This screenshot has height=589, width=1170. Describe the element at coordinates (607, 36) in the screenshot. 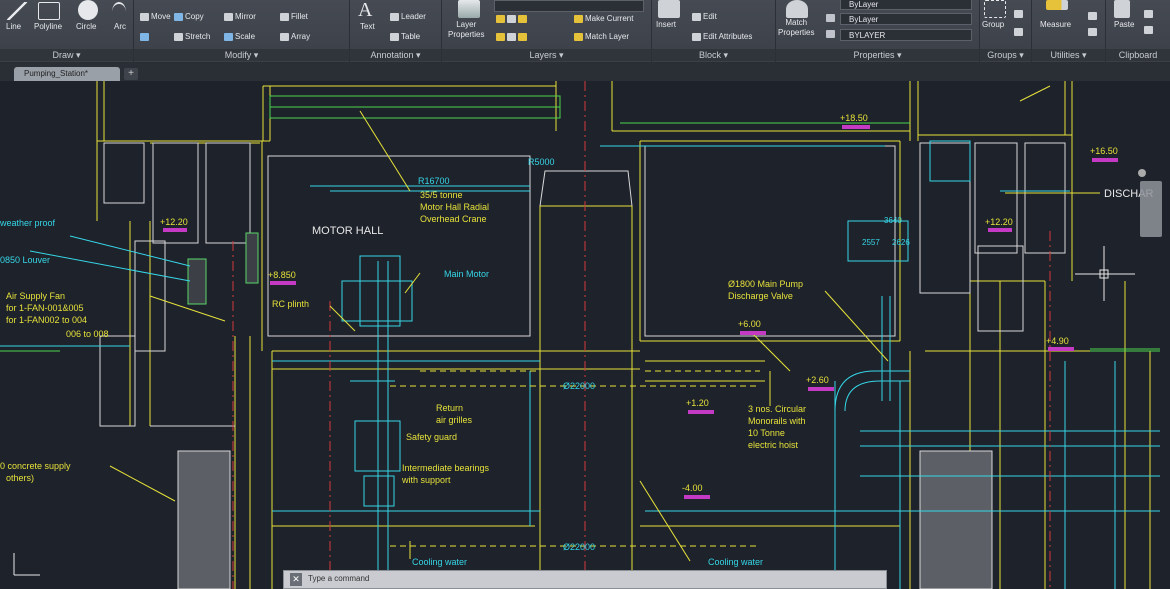

I see `match-layer-label: Match Layer` at that location.